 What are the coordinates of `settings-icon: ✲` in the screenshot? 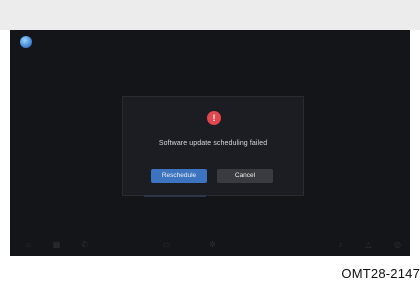 It's located at (212, 244).